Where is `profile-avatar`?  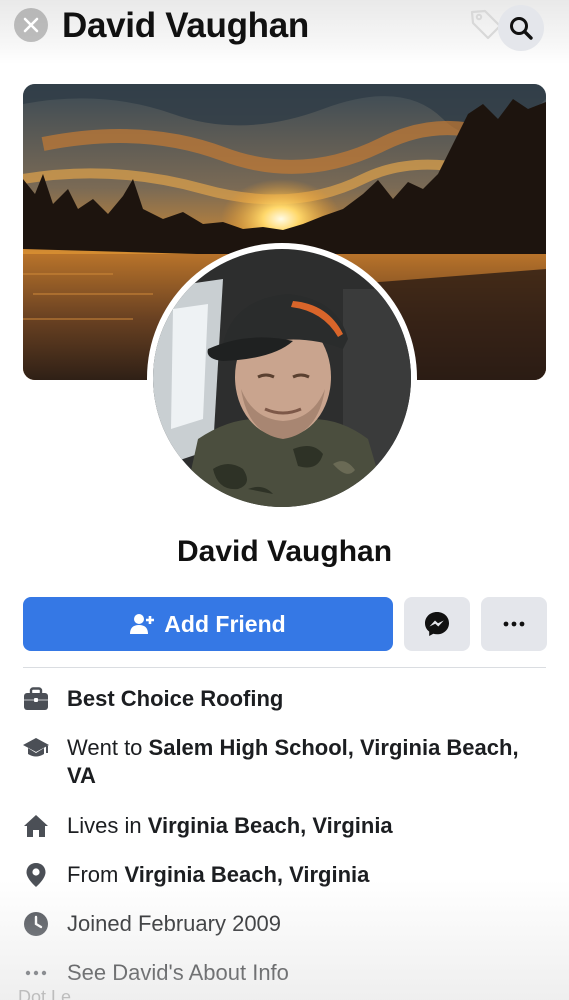 profile-avatar is located at coordinates (282, 378).